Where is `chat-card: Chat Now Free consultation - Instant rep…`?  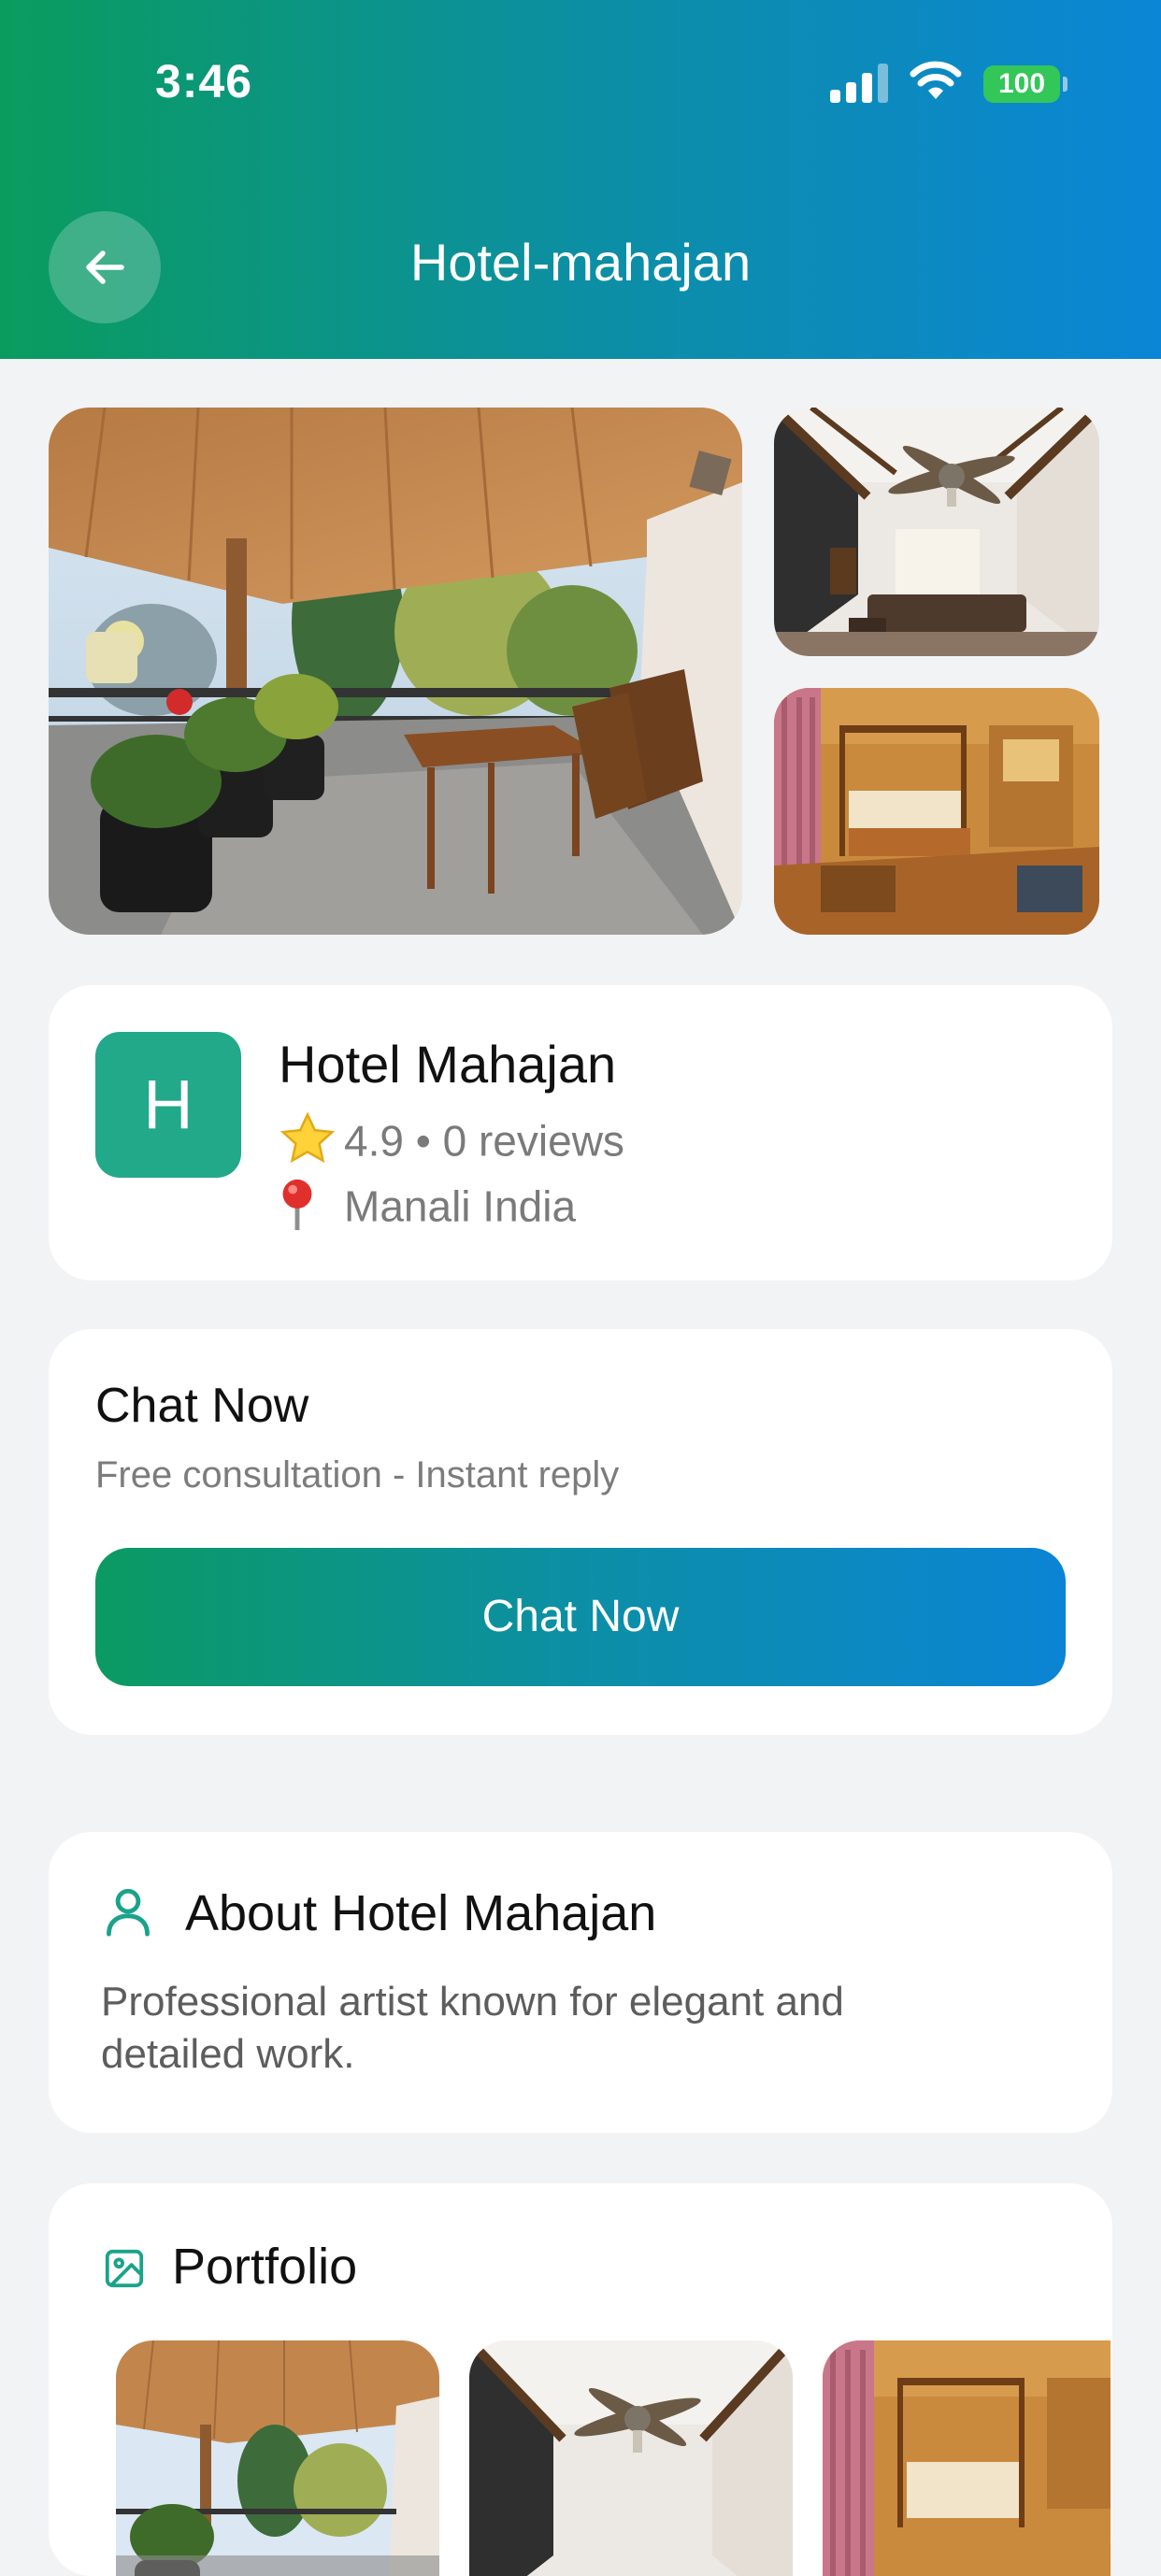
chat-card: Chat Now Free consultation - Instant rep… is located at coordinates (580, 1532).